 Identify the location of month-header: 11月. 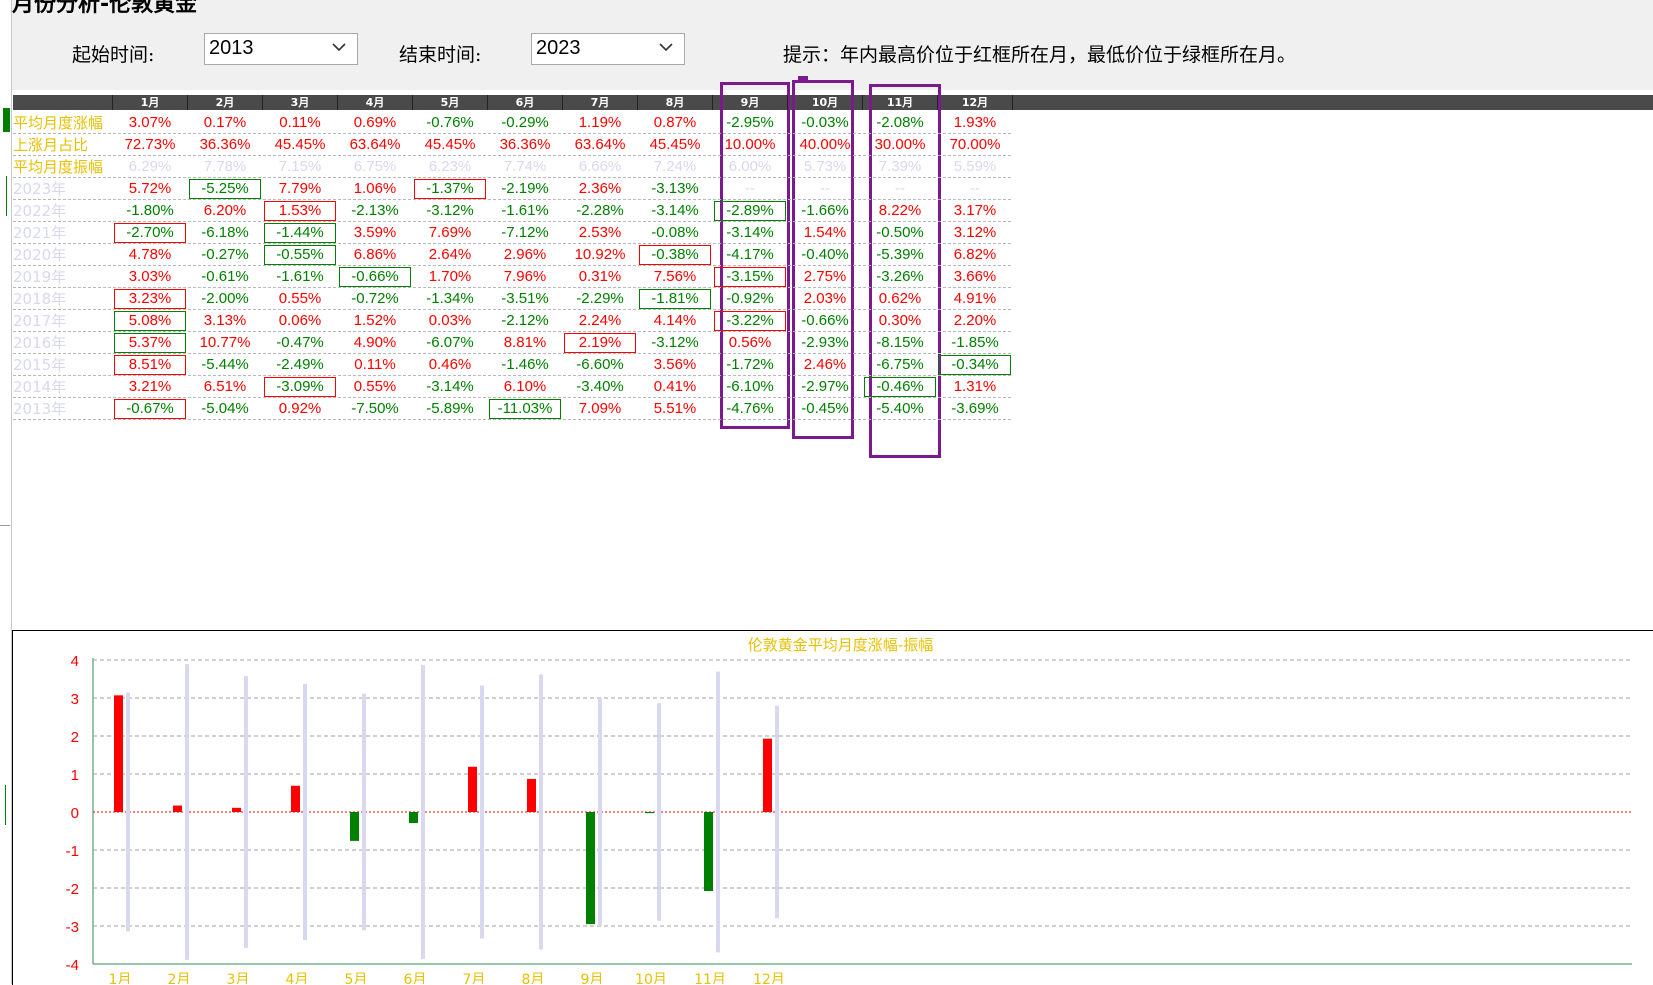
(900, 102).